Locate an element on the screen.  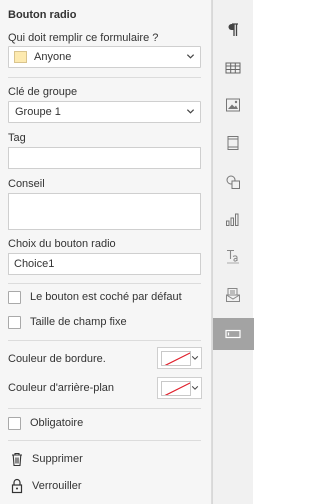
trash-icon is located at coordinates (17, 459).